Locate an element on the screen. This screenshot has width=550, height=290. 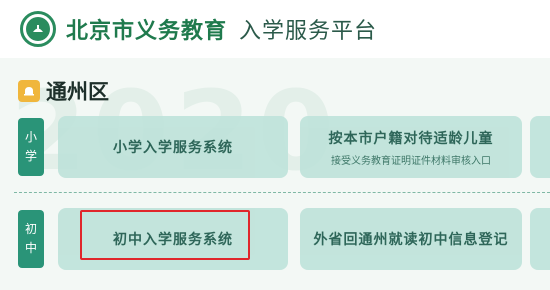
logo is located at coordinates (38, 29).